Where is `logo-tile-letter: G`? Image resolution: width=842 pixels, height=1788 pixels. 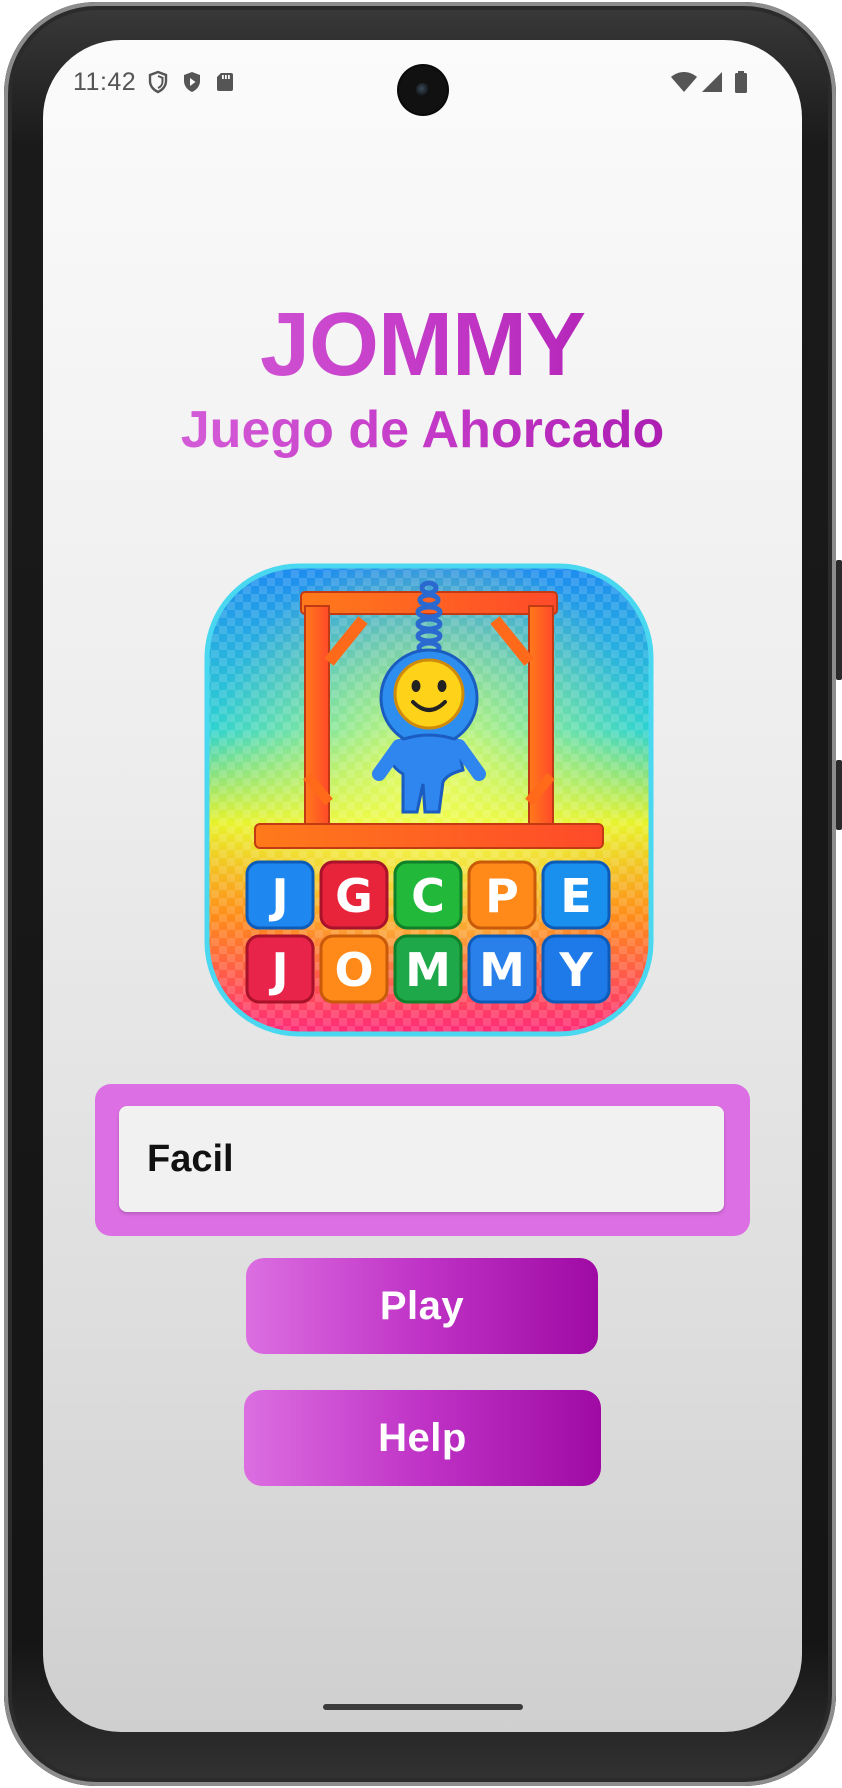 logo-tile-letter: G is located at coordinates (354, 896).